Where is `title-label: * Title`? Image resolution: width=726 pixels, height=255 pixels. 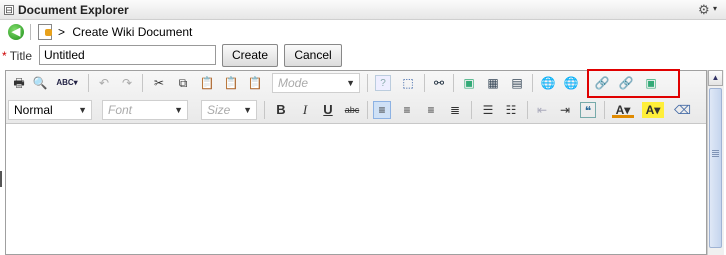 title-label: * Title is located at coordinates (17, 56).